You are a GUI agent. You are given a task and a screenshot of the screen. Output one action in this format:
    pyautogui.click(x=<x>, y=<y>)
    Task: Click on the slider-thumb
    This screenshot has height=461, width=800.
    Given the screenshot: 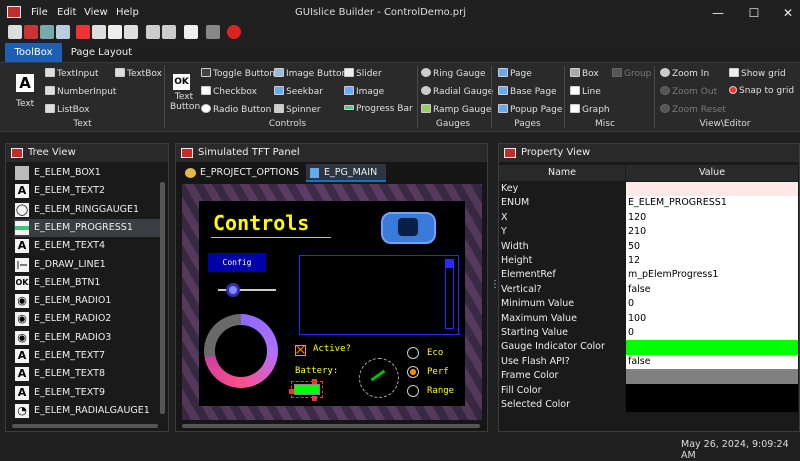 What is the action you would take?
    pyautogui.click(x=233, y=290)
    